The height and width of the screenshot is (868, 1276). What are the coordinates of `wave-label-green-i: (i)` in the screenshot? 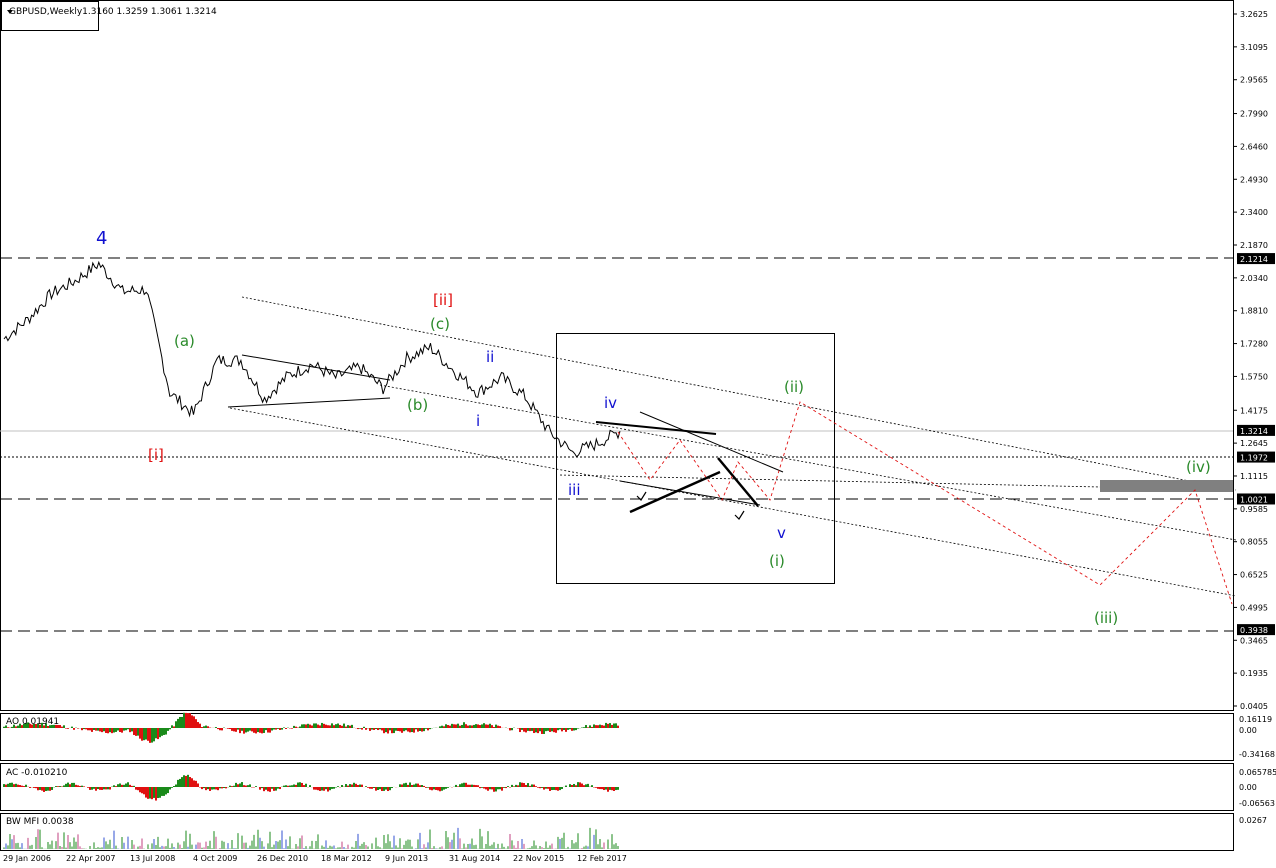 It's located at (777, 561).